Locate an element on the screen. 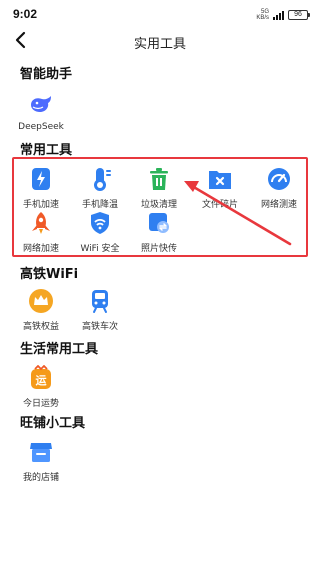 The width and height of the screenshot is (320, 568). tool-fortune: 运 今日运势 is located at coordinates (41, 386).